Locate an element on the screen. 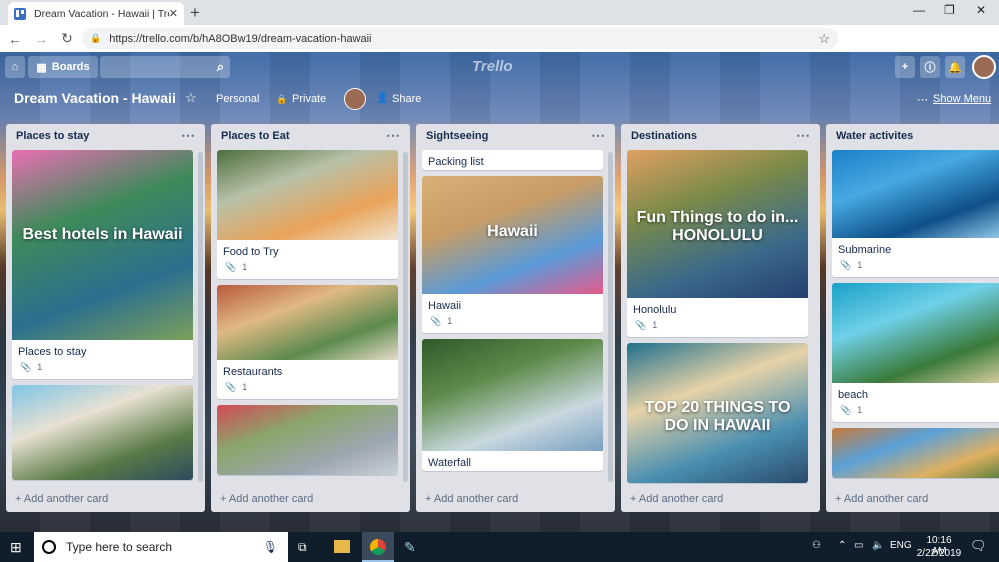  list-title: Destinations is located at coordinates (664, 136).